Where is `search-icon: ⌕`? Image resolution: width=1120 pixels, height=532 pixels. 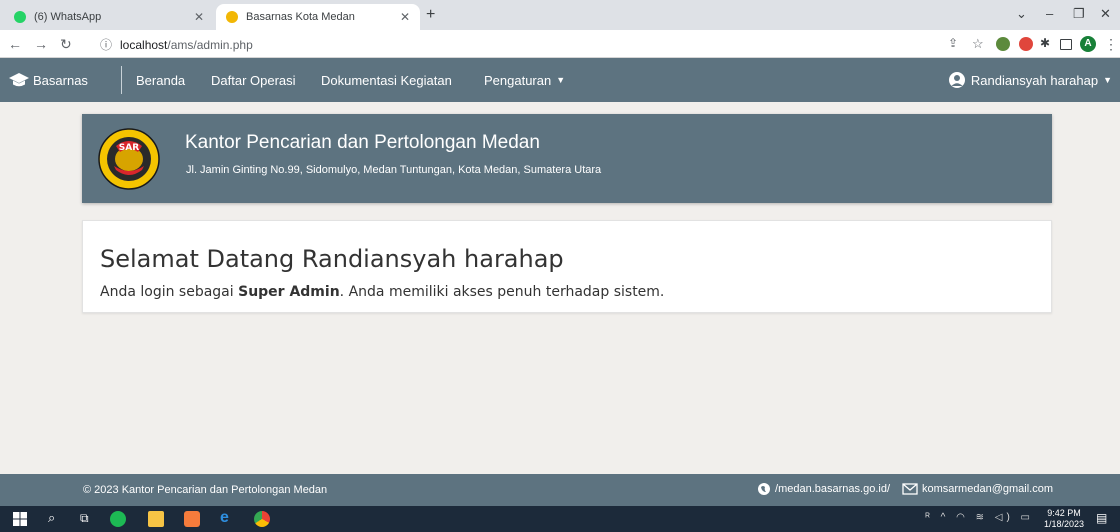
search-icon: ⌕ is located at coordinates (56, 518).